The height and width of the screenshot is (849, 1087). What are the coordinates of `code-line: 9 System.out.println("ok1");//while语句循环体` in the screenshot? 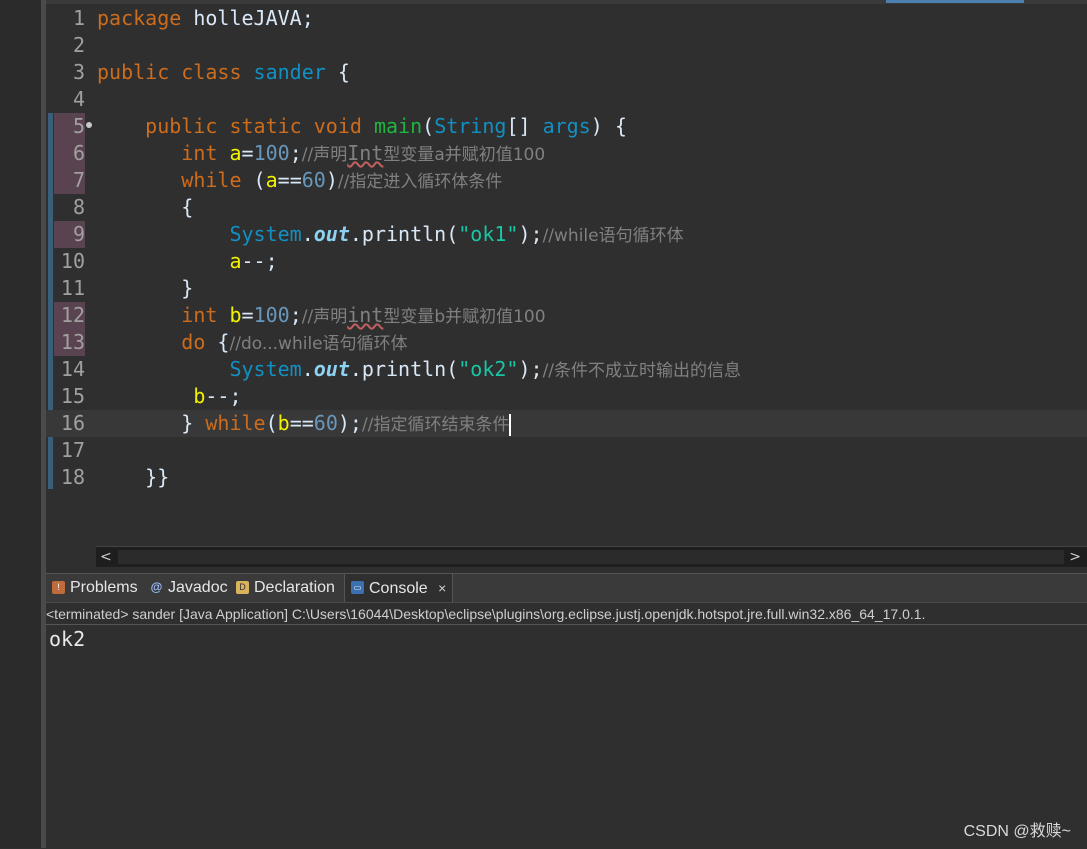 It's located at (566, 234).